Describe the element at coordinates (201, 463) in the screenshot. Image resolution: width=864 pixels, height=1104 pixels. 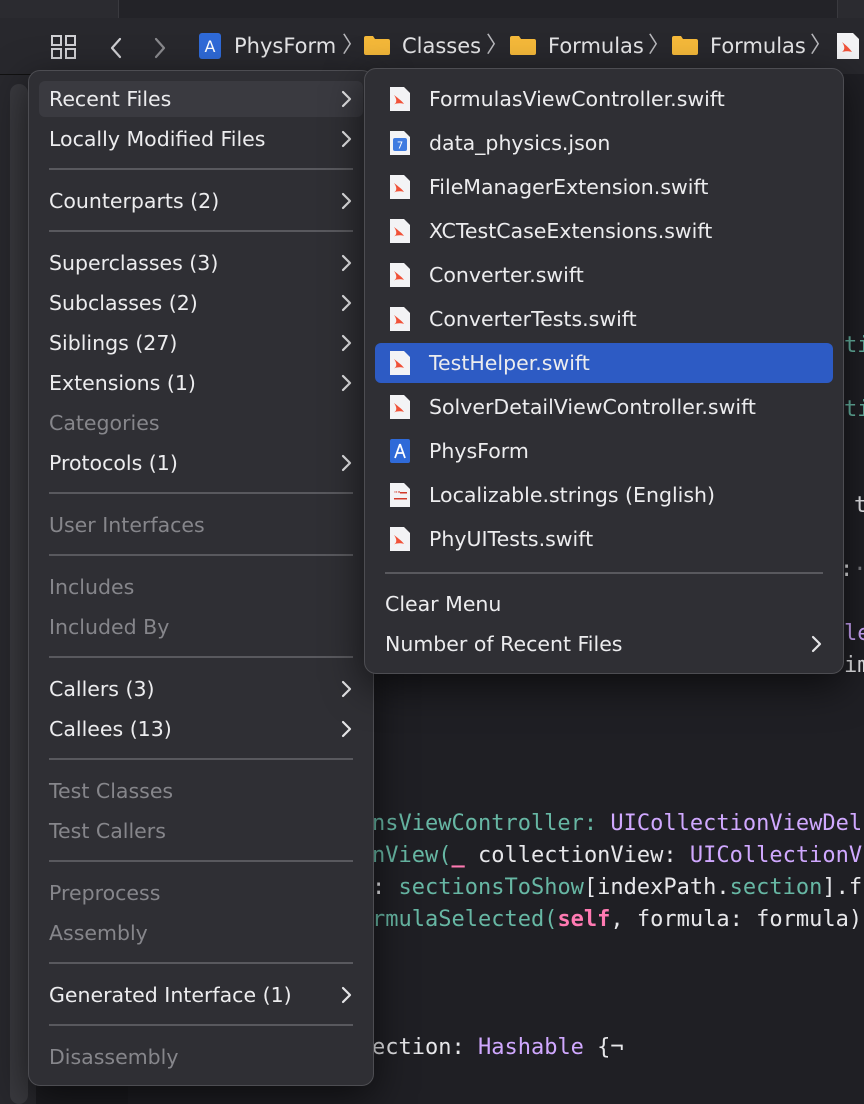
I see `menu-item-protocols: Protocols (1)` at that location.